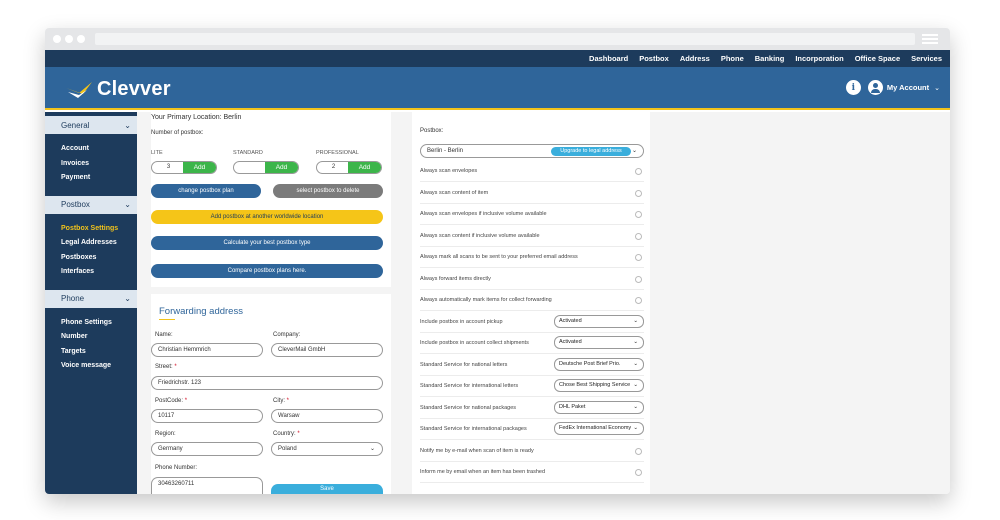 This screenshot has height=520, width=1000. Describe the element at coordinates (99, 243) in the screenshot. I see `sidebar-item-legal-addresses: Legal Addresses` at that location.